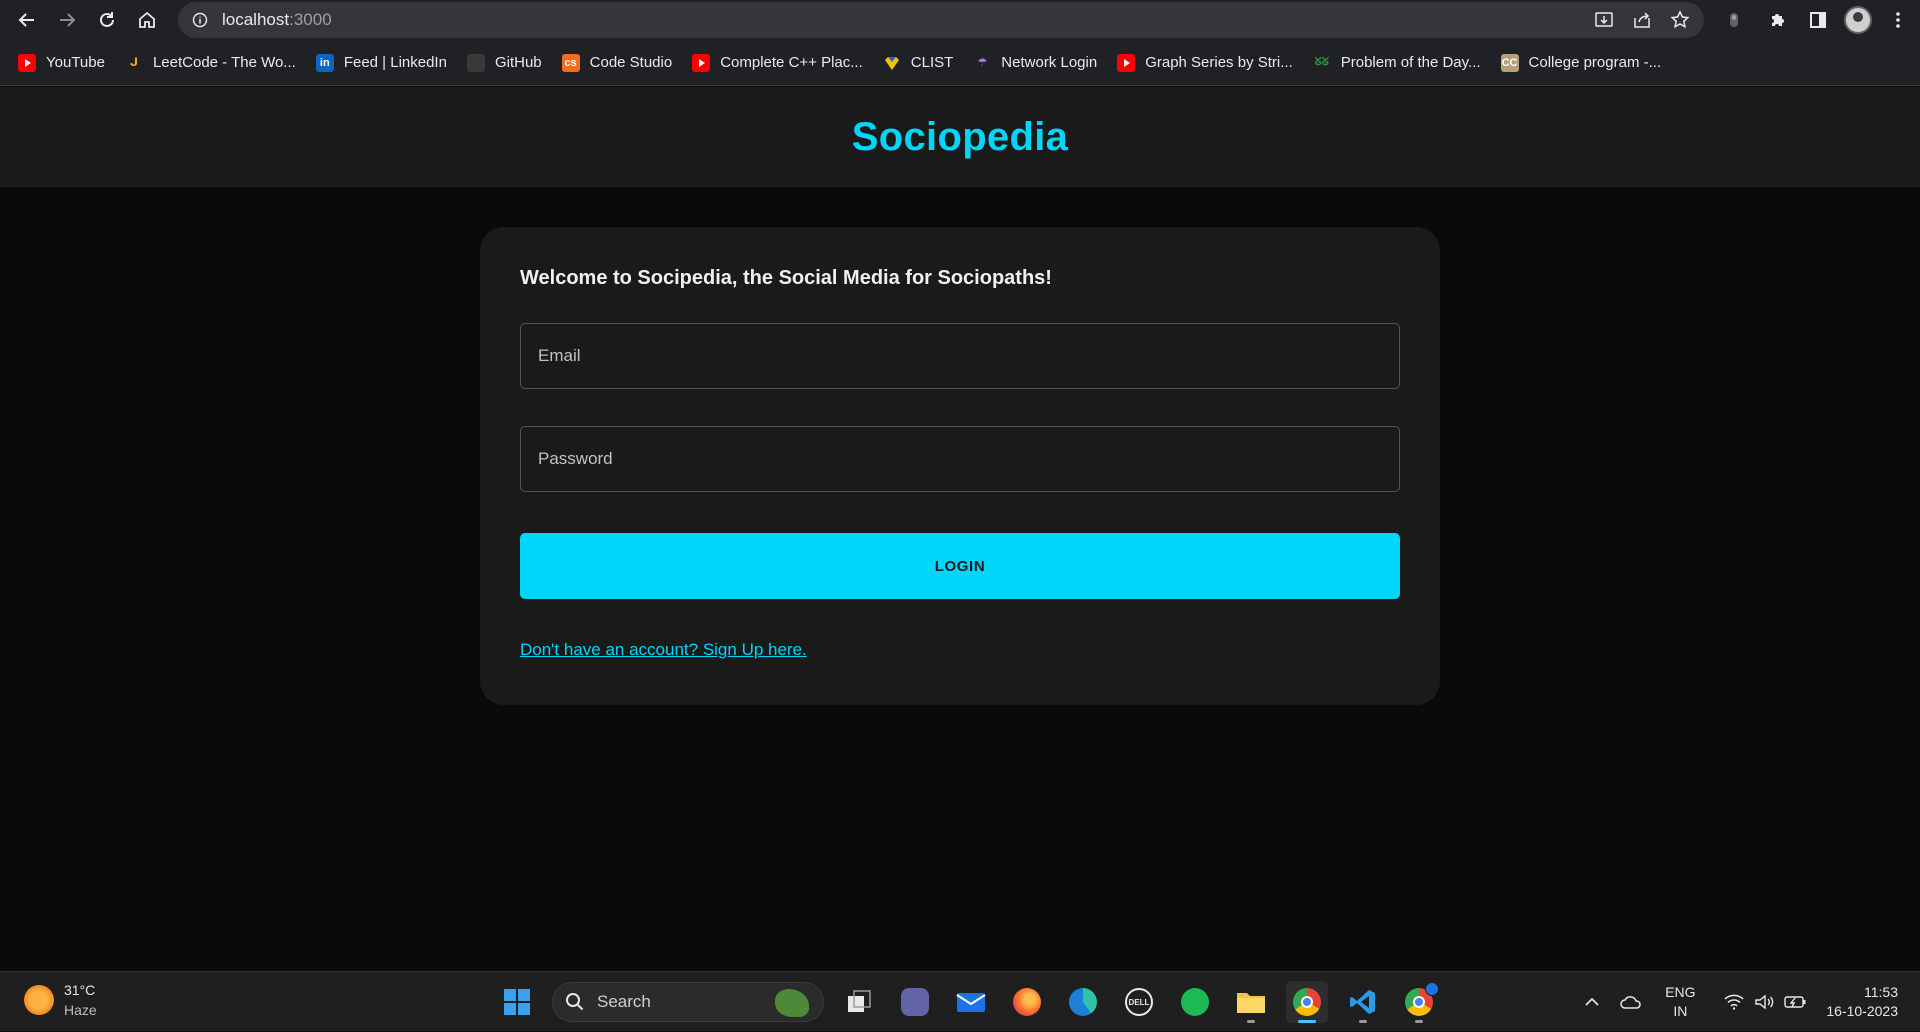 This screenshot has width=1920, height=1032. I want to click on linkedin-icon: in, so click(324, 62).